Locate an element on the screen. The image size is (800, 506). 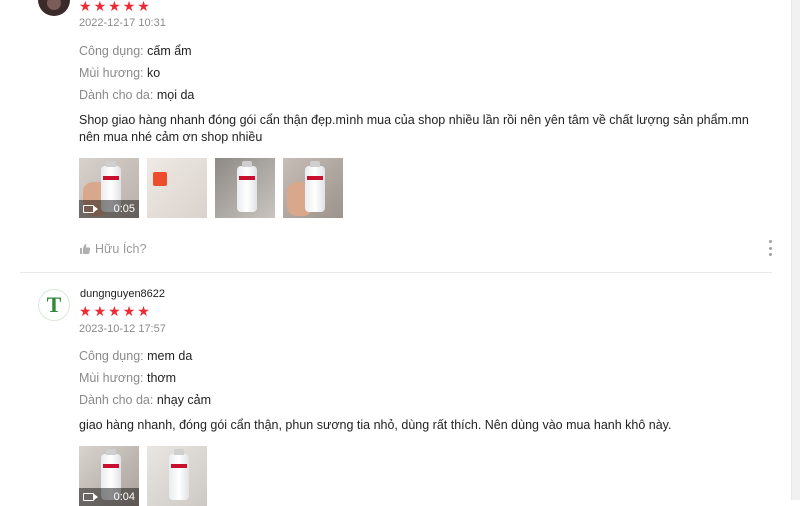
attribute-value: cấm ẩm is located at coordinates (169, 51).